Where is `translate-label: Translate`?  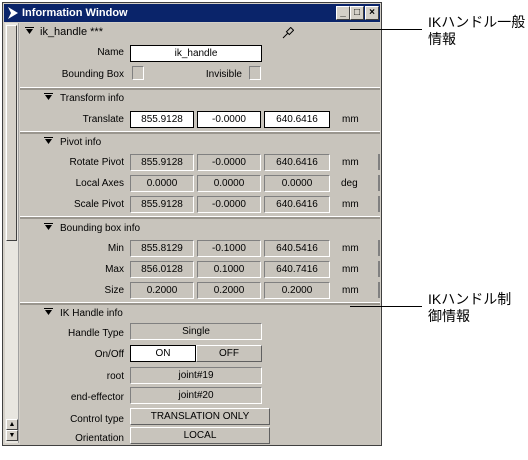
translate-label: Translate is located at coordinates (103, 119).